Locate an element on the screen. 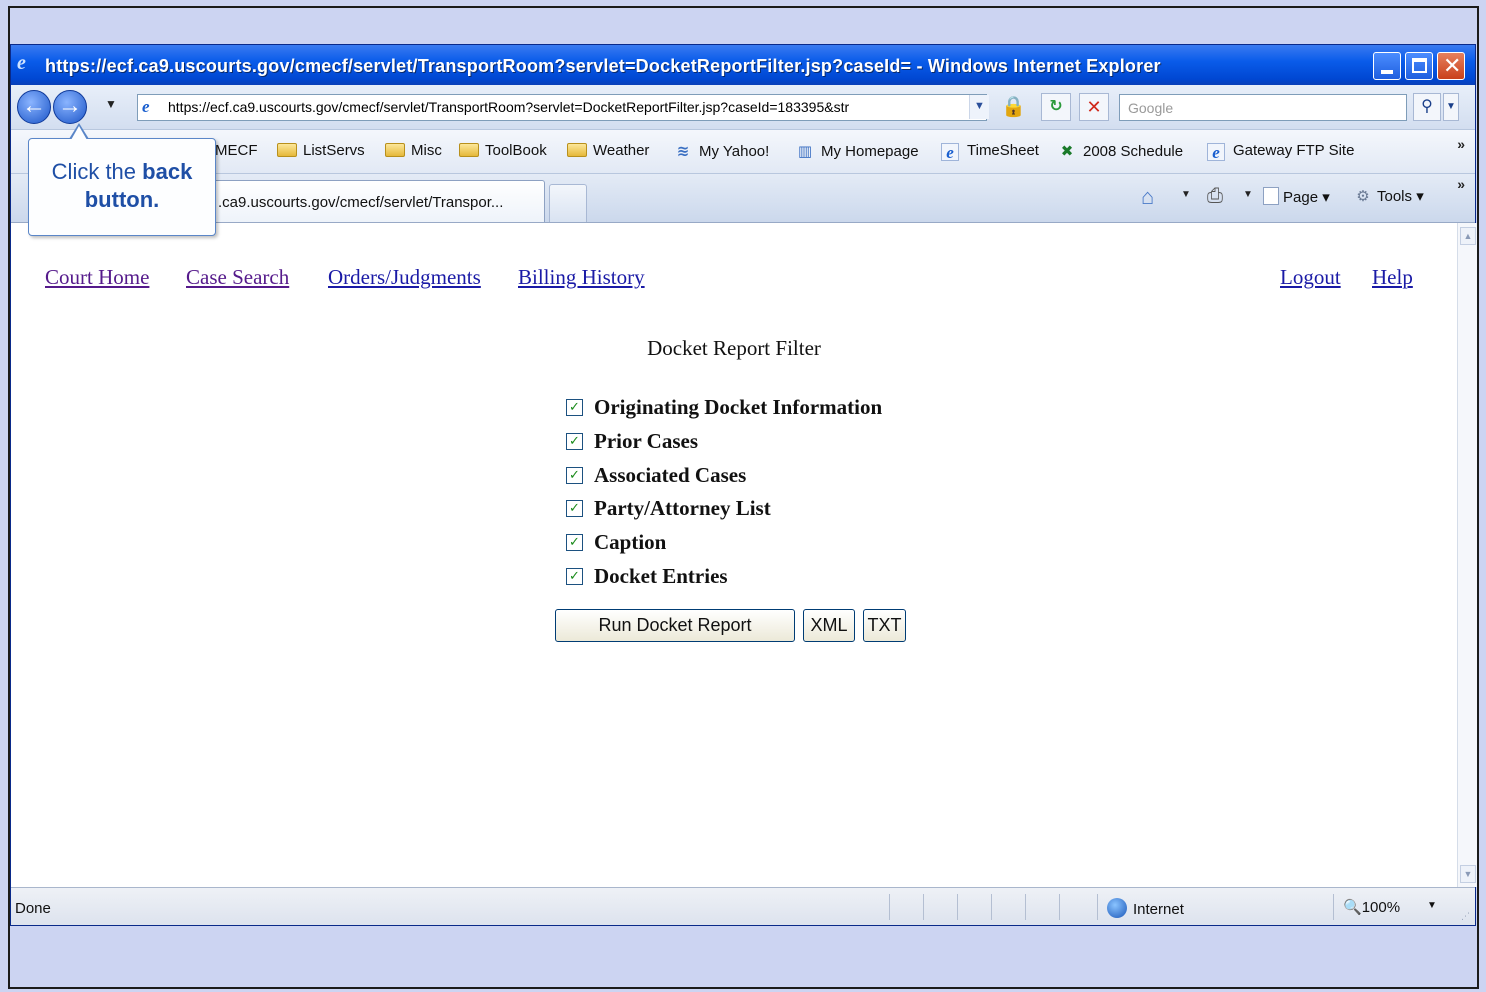  zoom-dropdown: ▼ is located at coordinates (1432, 905).